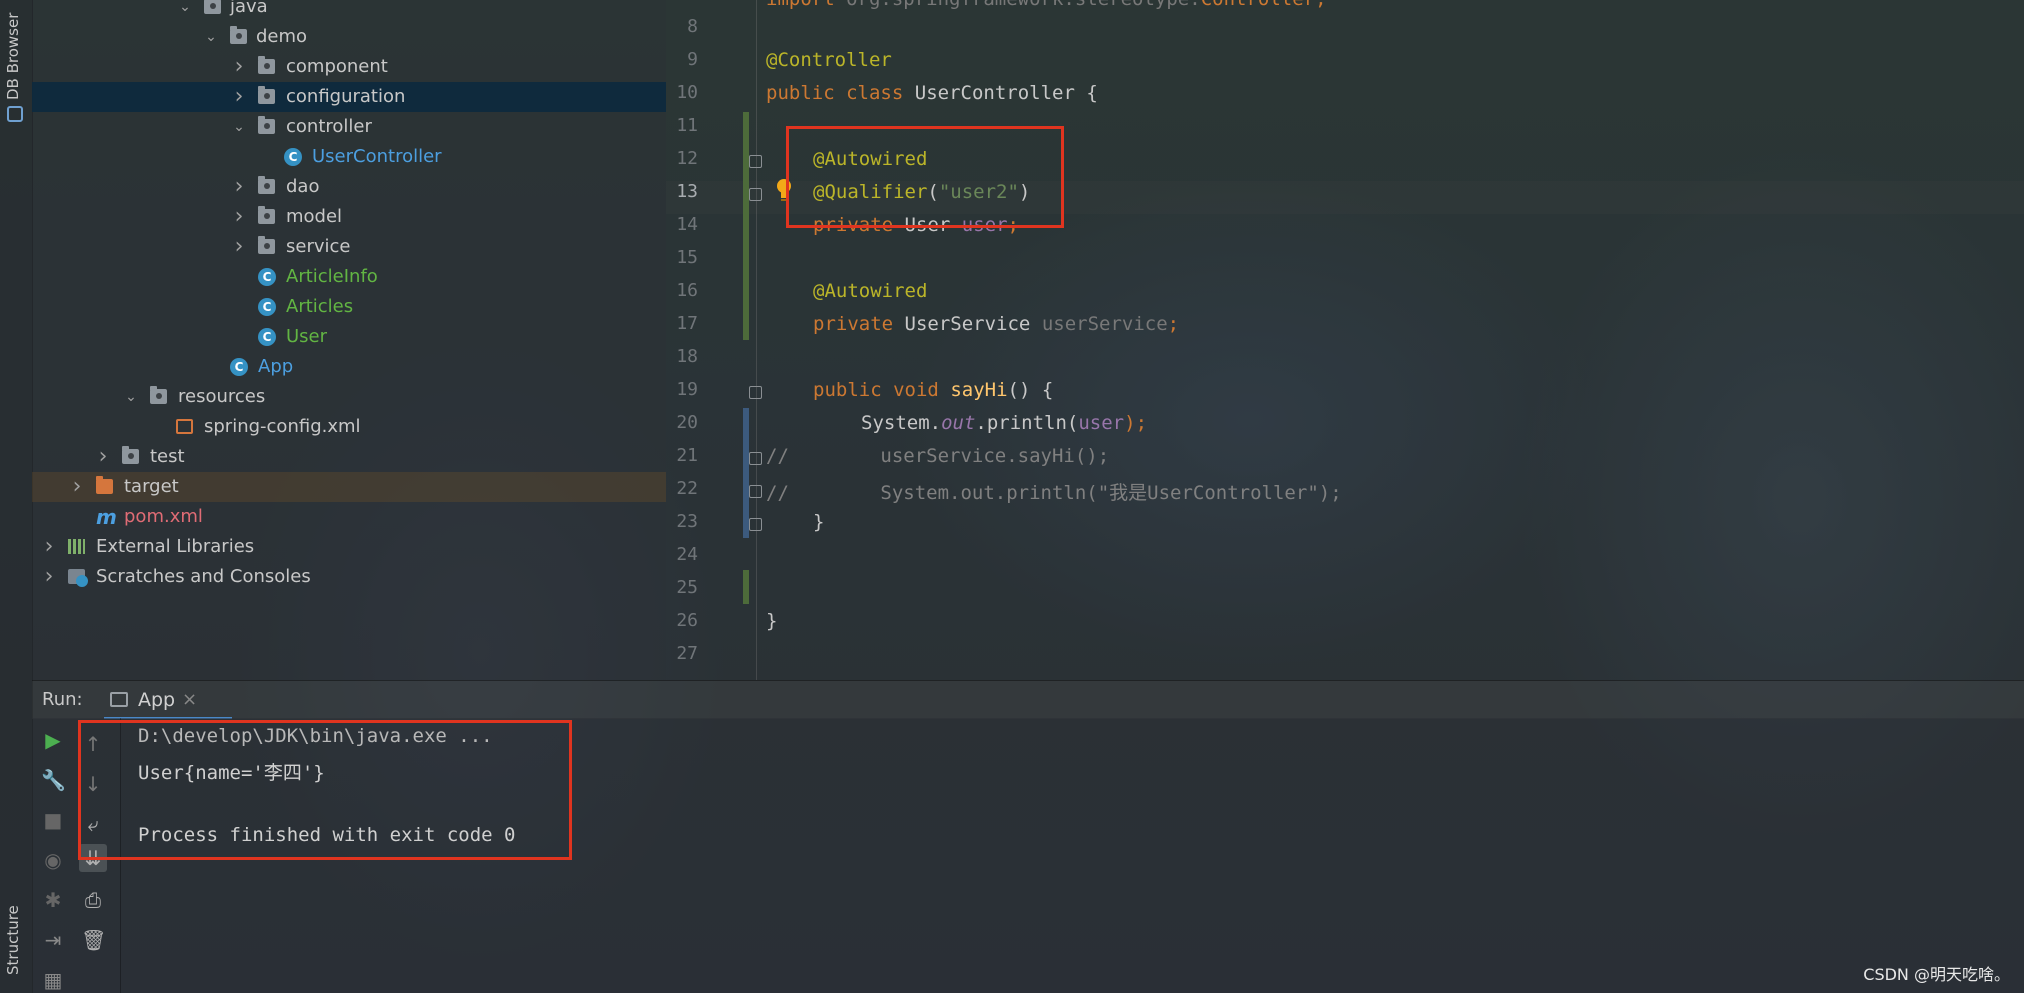 Image resolution: width=2024 pixels, height=993 pixels. I want to click on line-number: 15, so click(687, 257).